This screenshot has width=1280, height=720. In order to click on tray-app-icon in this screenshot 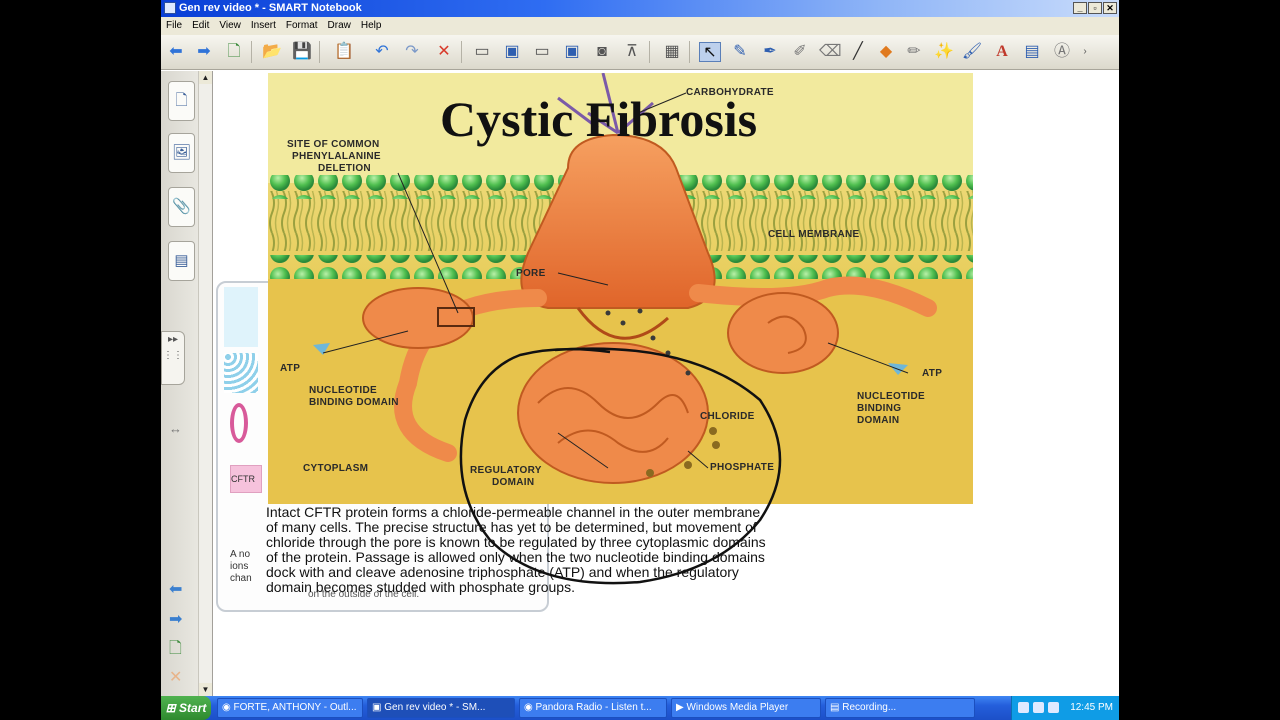, I will do `click(1053, 707)`.